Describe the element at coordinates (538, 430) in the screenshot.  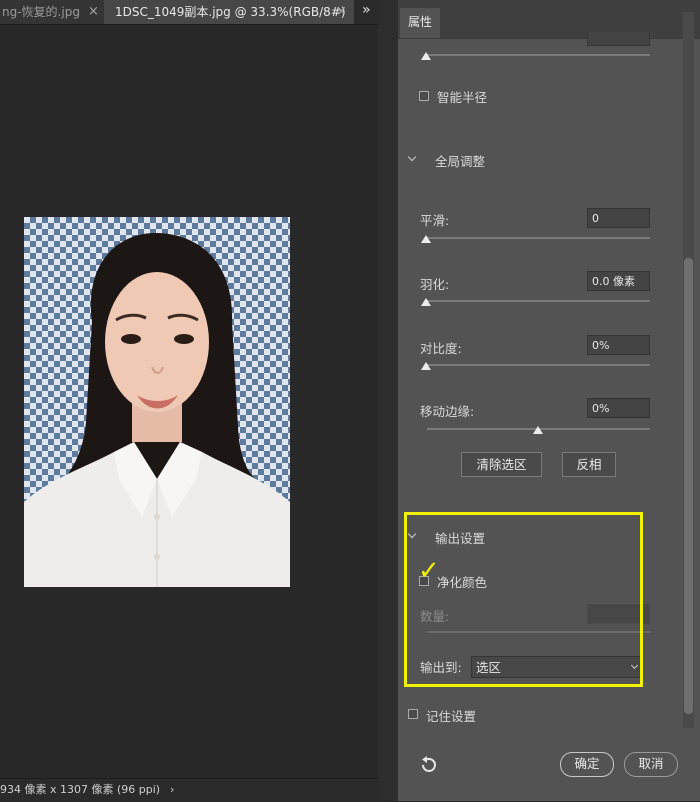
I see `shift-edge-slider-thumb` at that location.